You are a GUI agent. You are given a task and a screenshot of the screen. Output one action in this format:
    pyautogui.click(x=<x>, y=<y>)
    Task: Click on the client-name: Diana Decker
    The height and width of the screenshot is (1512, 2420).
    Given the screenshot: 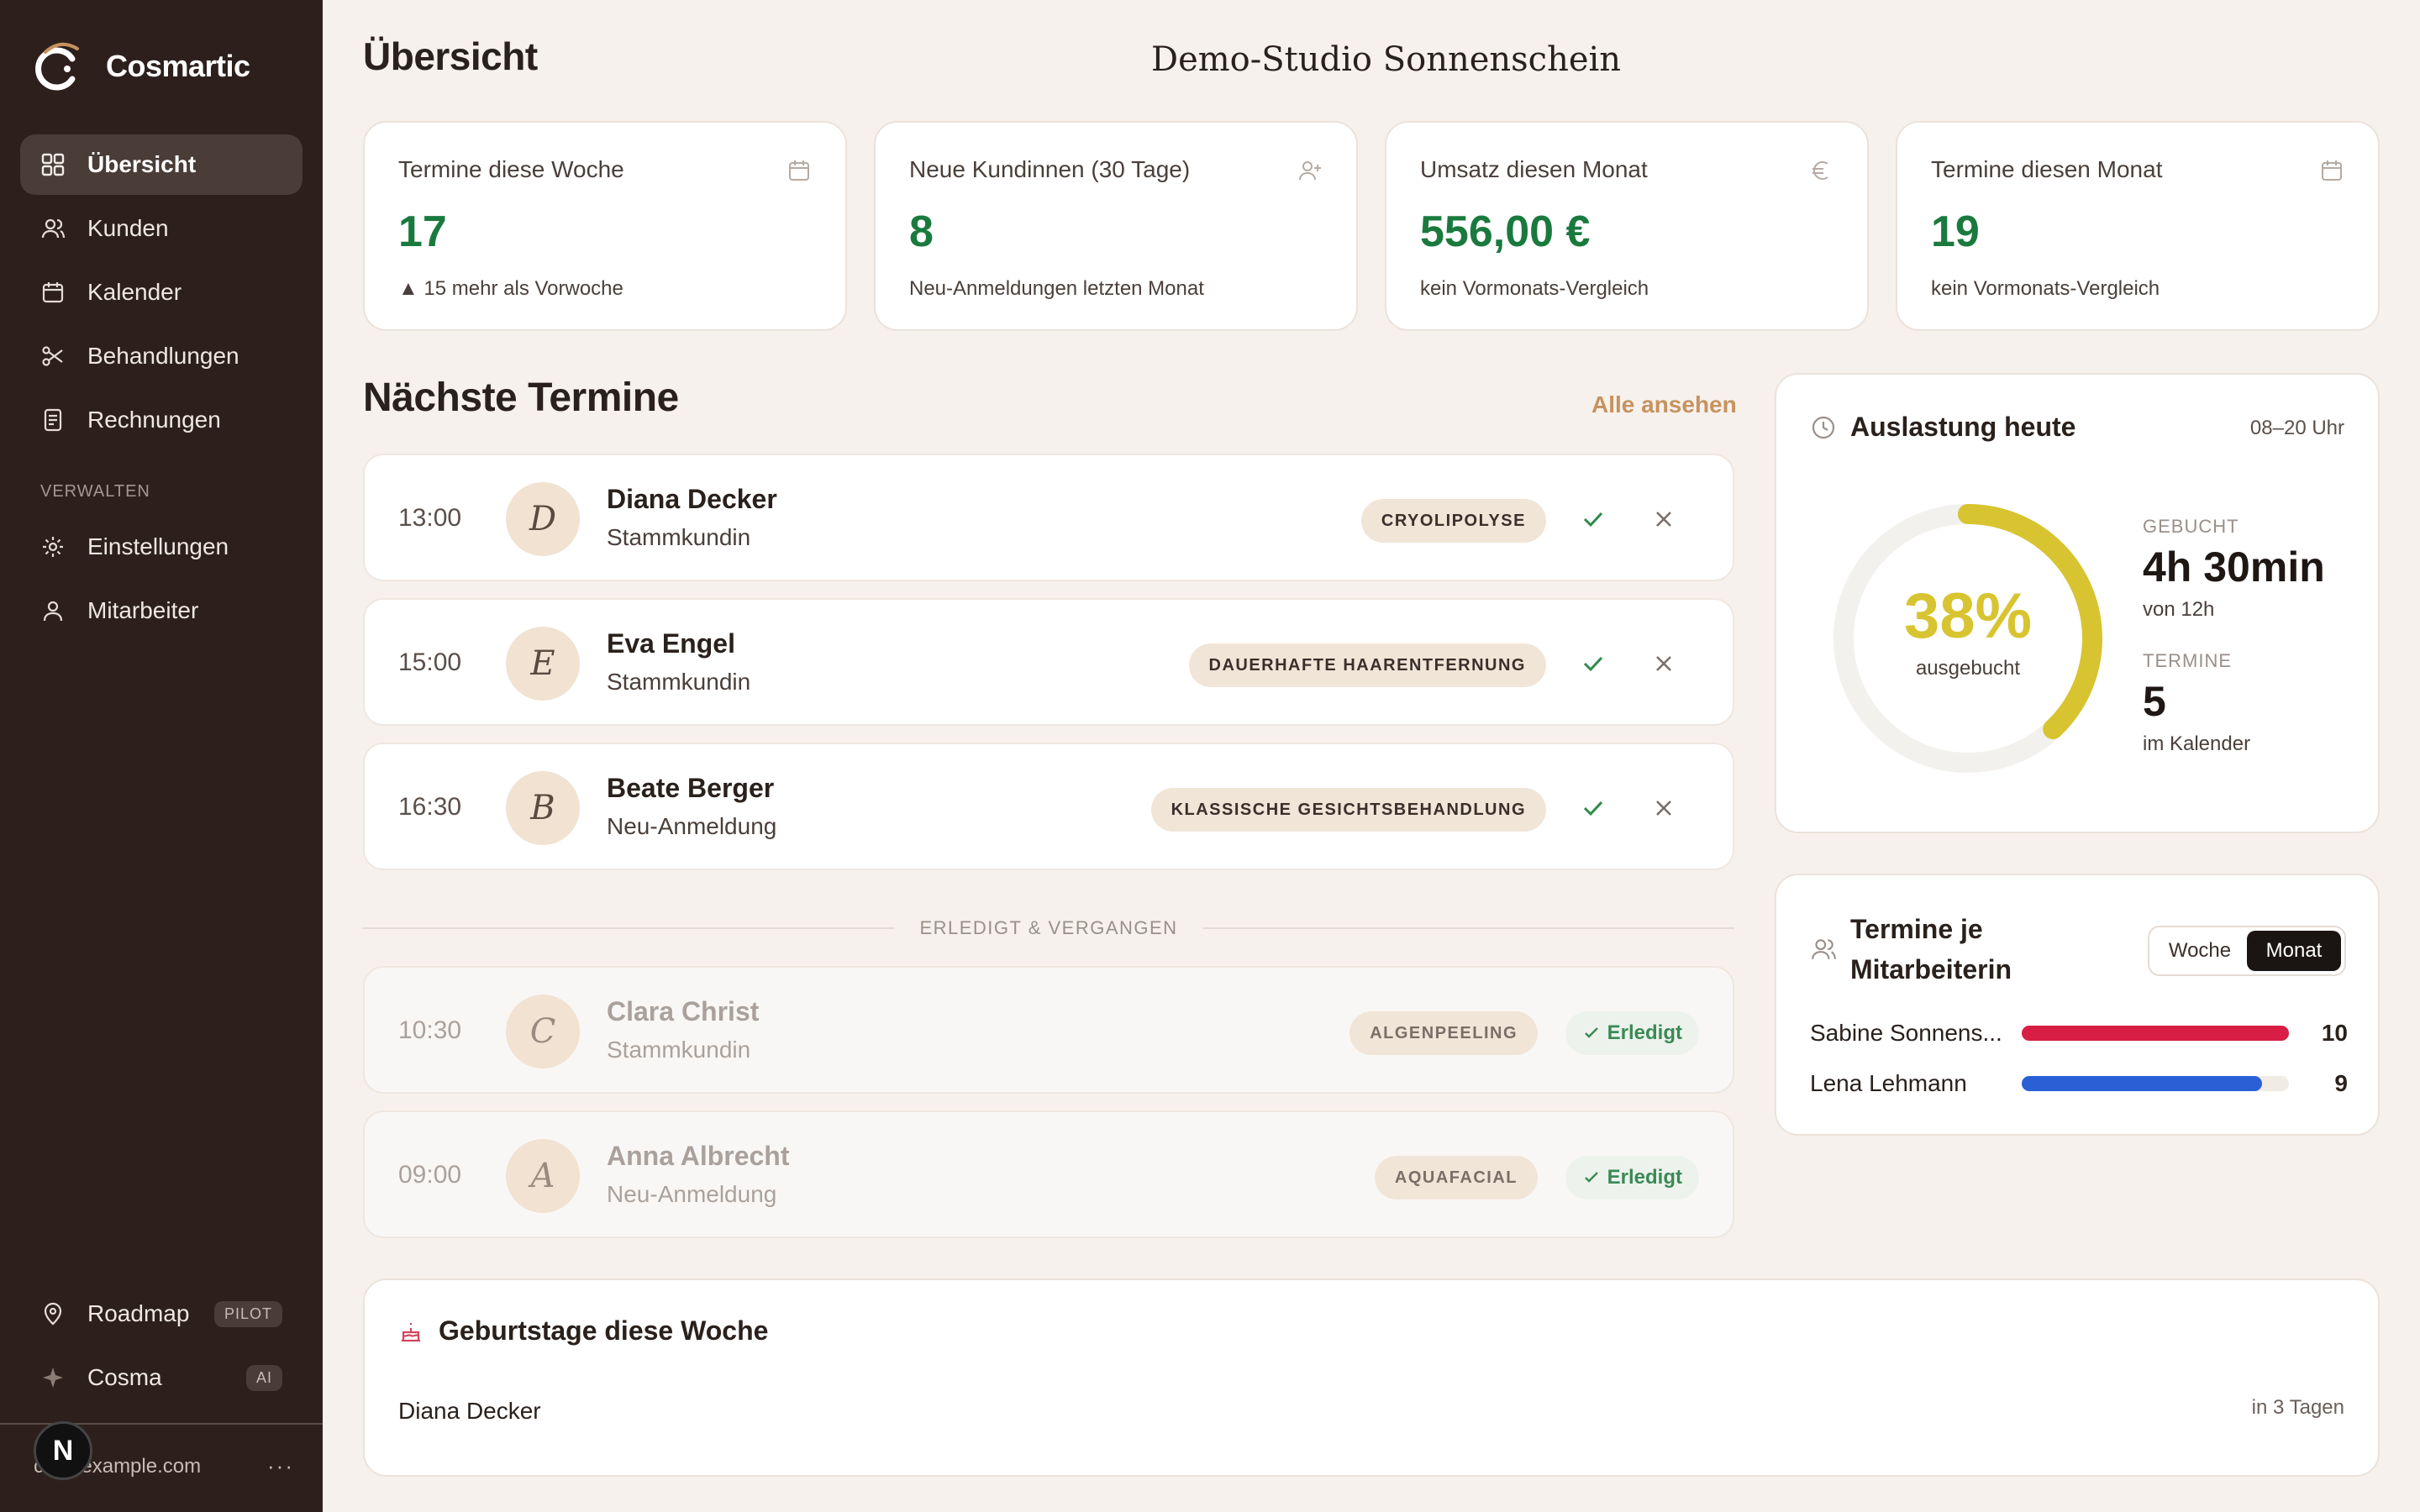 What is the action you would take?
    pyautogui.click(x=692, y=499)
    